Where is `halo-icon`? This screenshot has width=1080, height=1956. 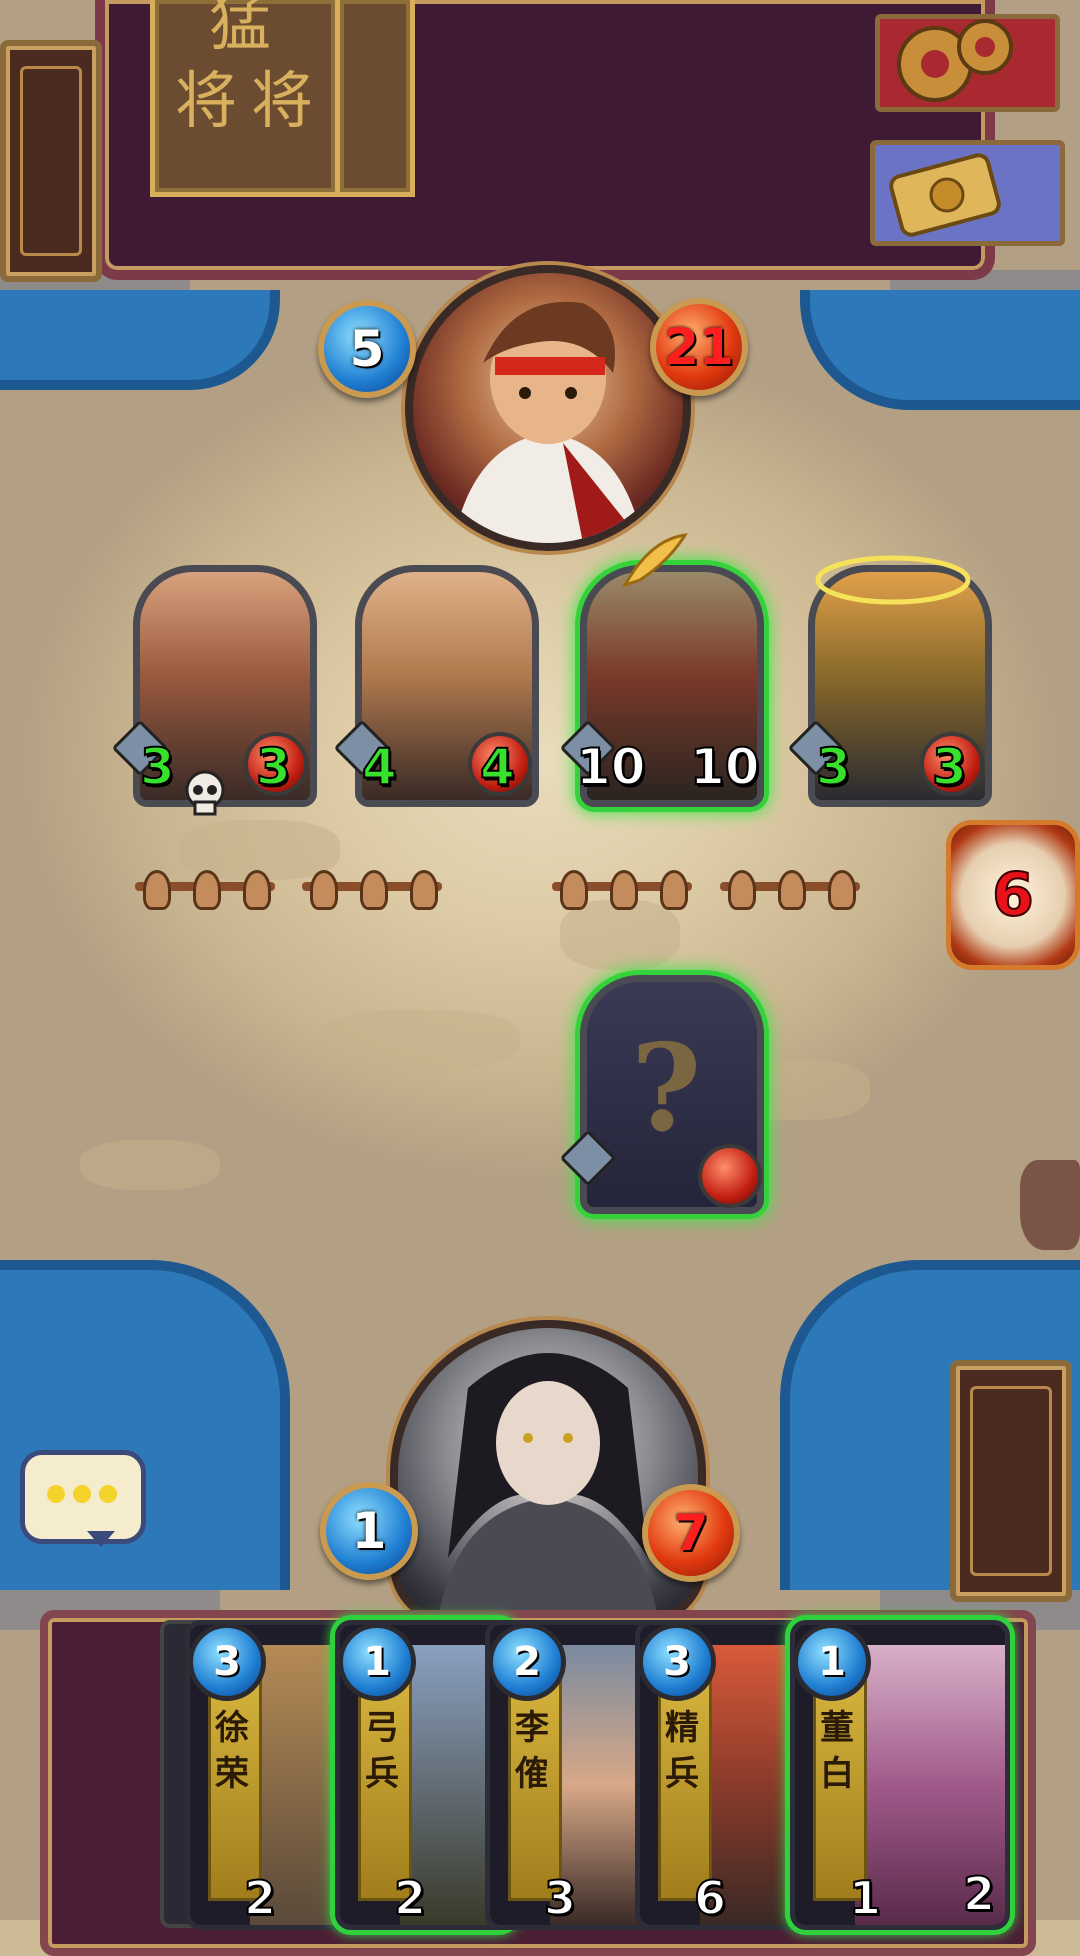 halo-icon is located at coordinates (893, 580).